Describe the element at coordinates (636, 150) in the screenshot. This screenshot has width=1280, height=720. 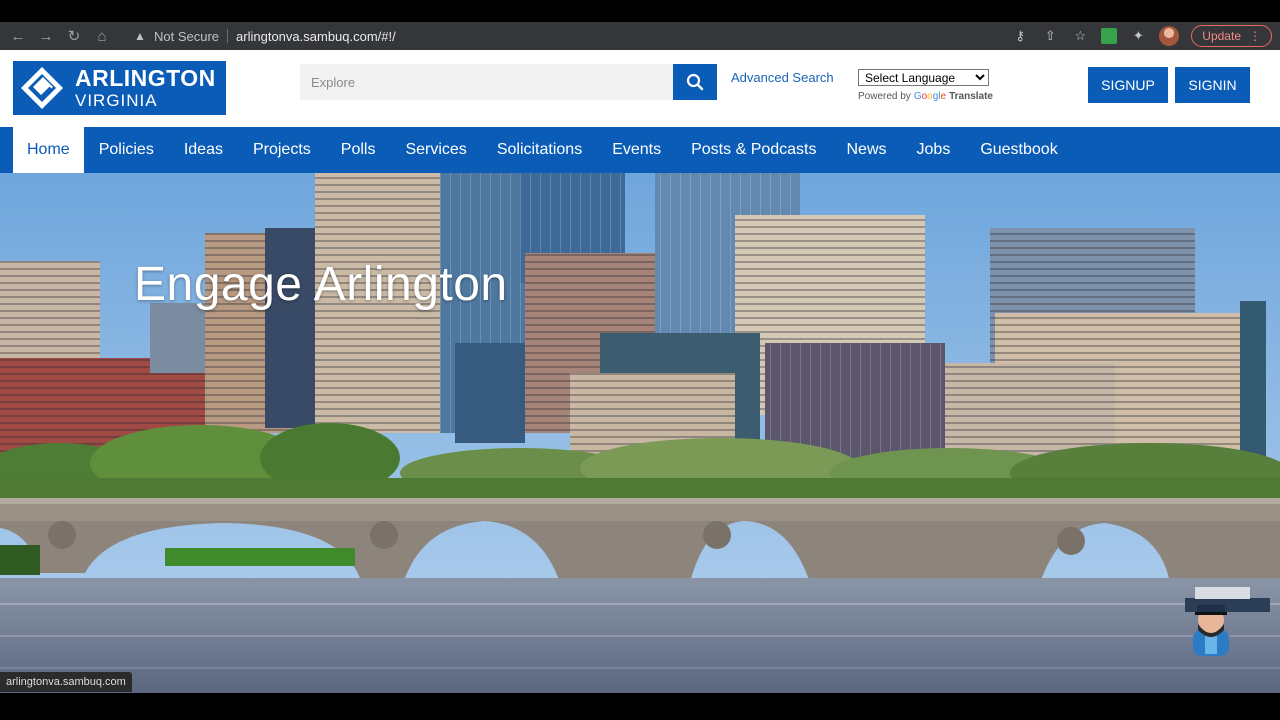
I see `nav-events: Events` at that location.